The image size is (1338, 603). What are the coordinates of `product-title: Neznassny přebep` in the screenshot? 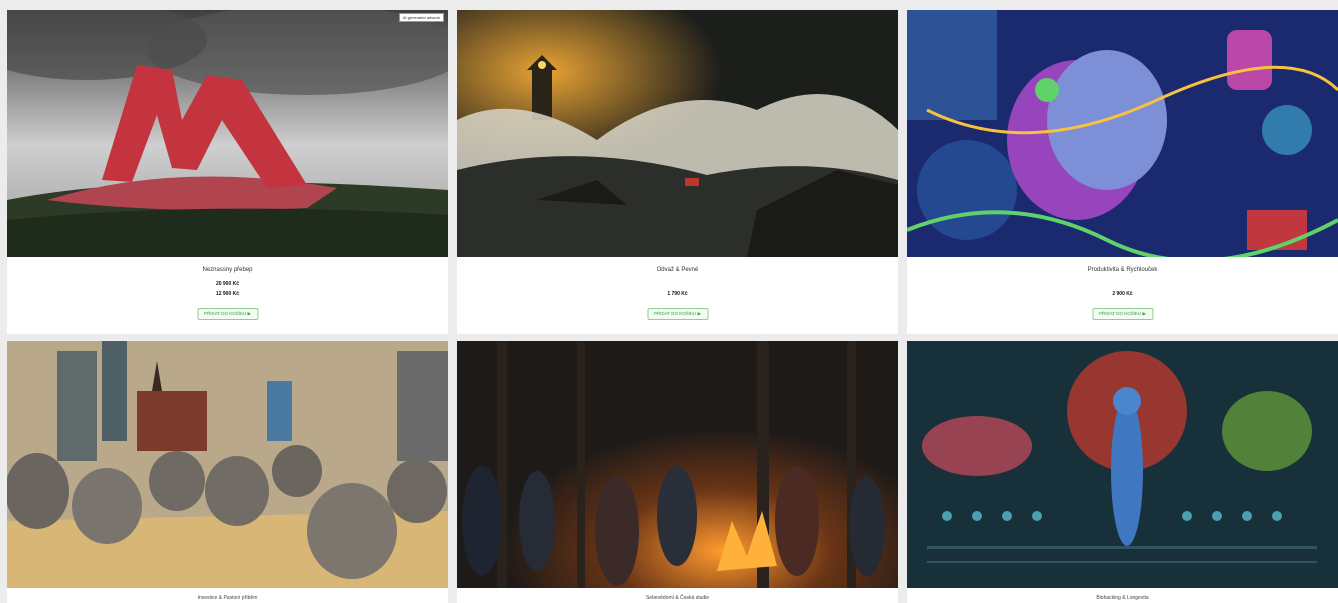 It's located at (227, 270).